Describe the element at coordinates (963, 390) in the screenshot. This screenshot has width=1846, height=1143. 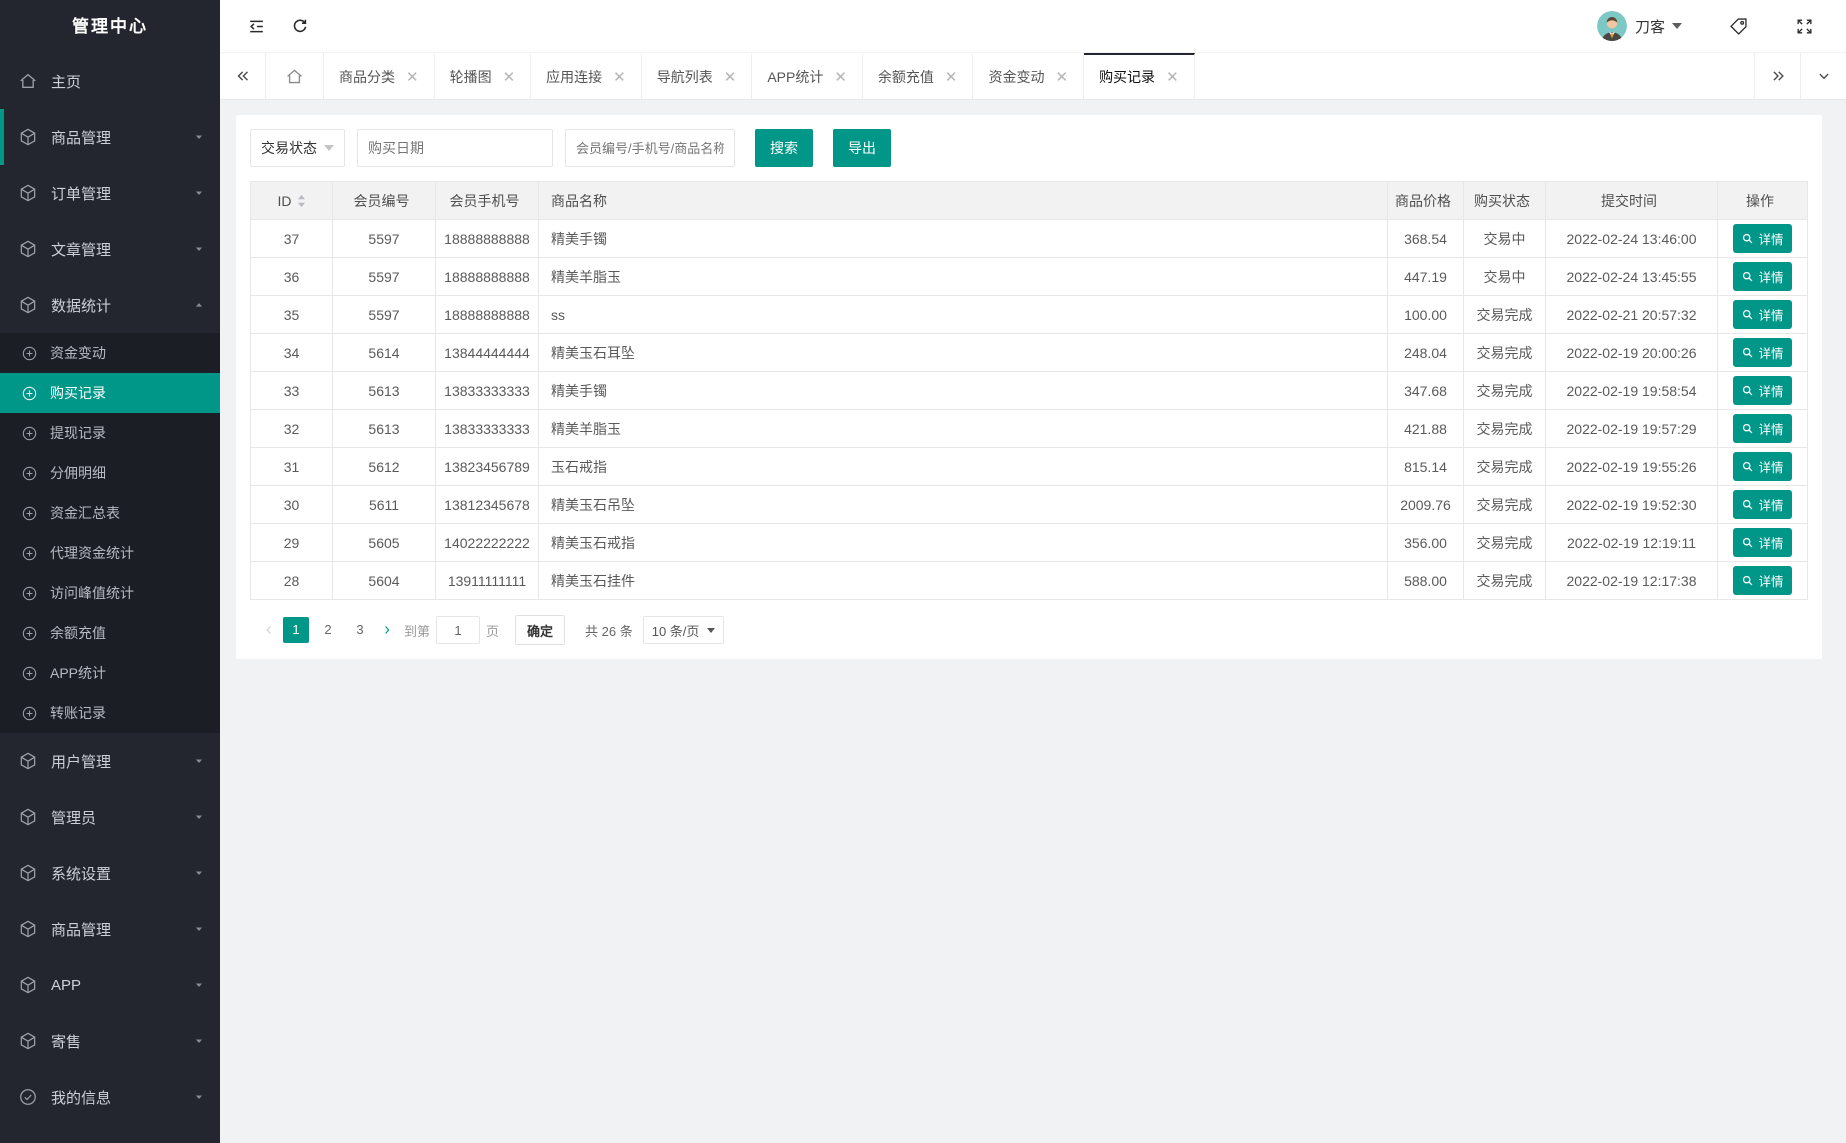
I see `cell-product: 精美手镯` at that location.